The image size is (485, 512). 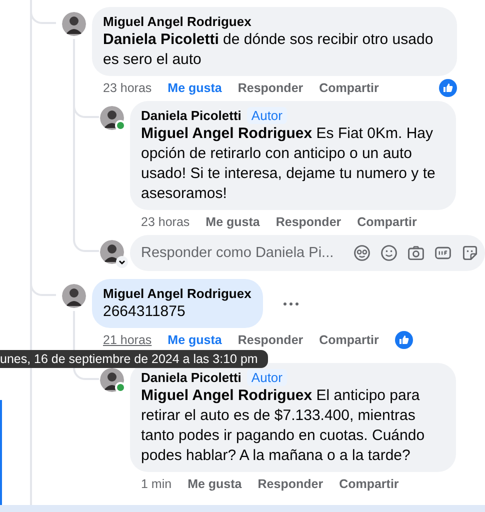 I want to click on chevron-down-icon, so click(x=122, y=262).